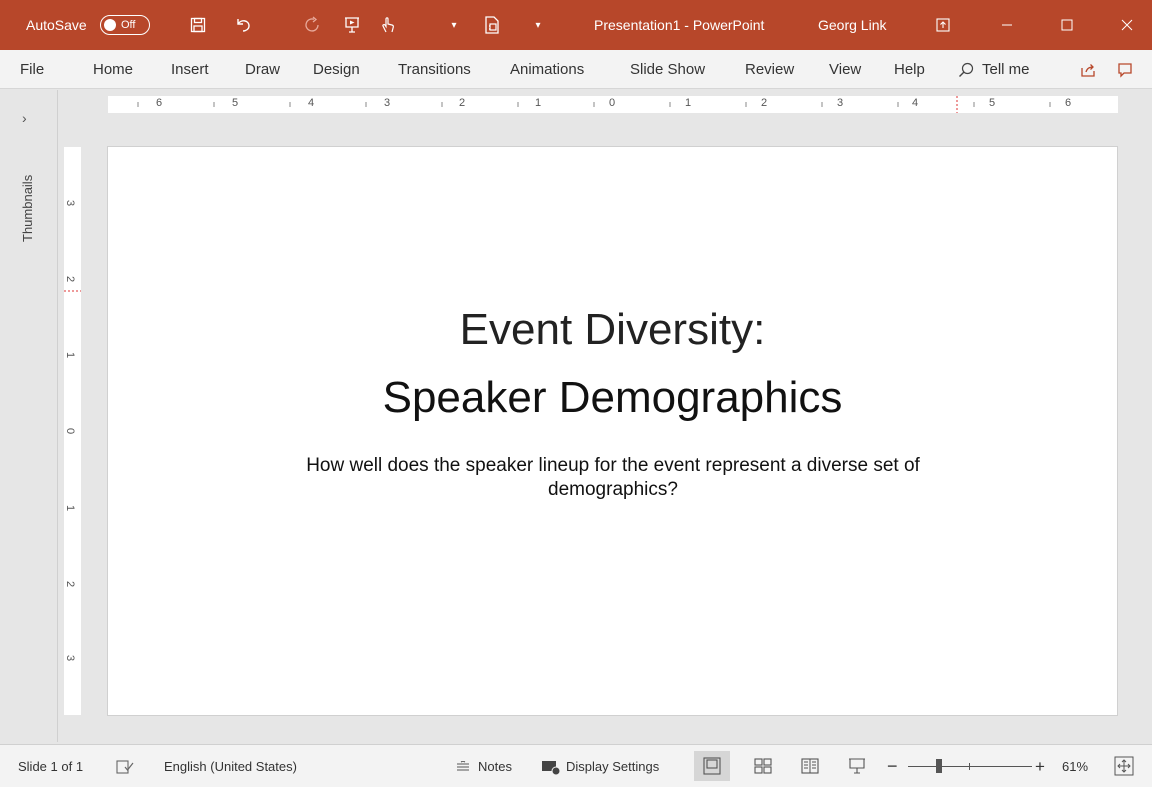 The width and height of the screenshot is (1152, 787). Describe the element at coordinates (110, 25) in the screenshot. I see `toggle-knob` at that location.